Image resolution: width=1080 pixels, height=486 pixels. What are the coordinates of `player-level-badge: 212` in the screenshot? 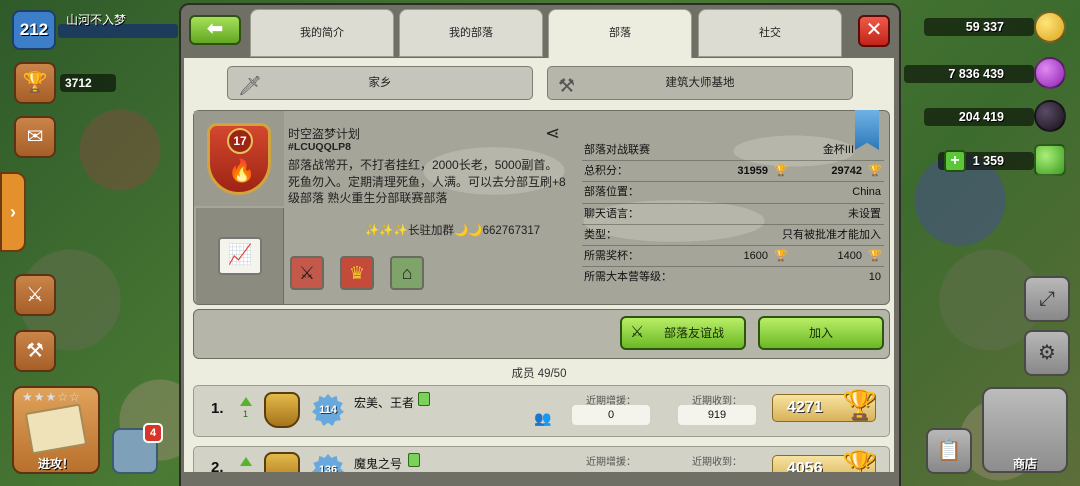 It's located at (34, 30).